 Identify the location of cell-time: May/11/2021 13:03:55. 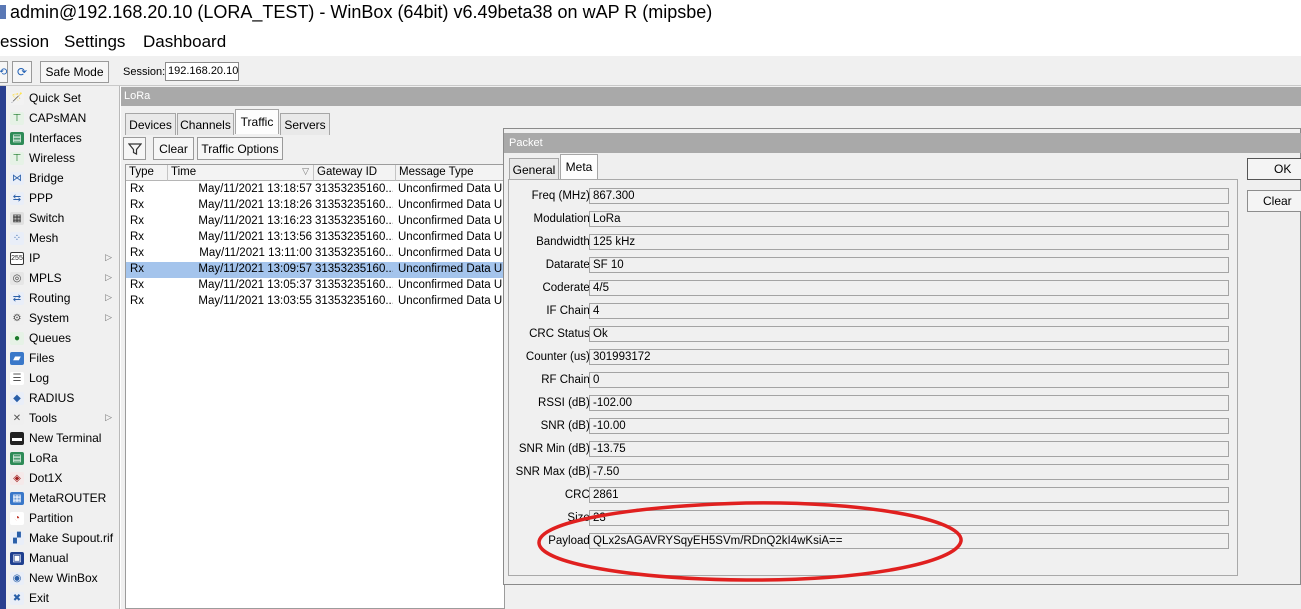
(255, 301).